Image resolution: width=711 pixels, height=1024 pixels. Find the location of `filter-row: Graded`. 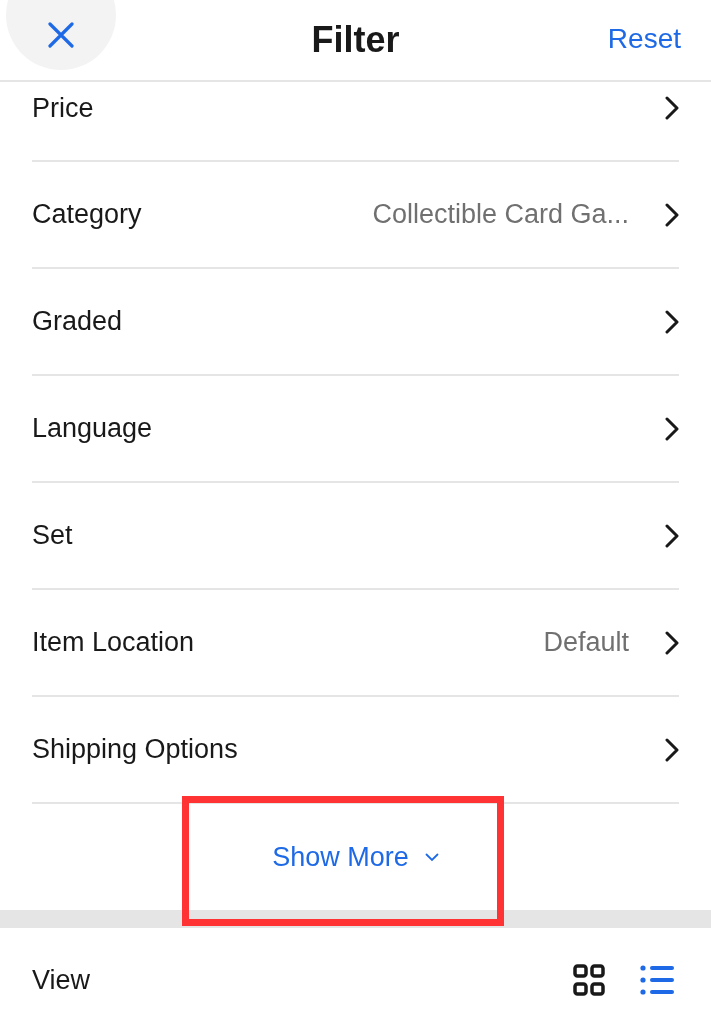

filter-row: Graded is located at coordinates (355, 322).